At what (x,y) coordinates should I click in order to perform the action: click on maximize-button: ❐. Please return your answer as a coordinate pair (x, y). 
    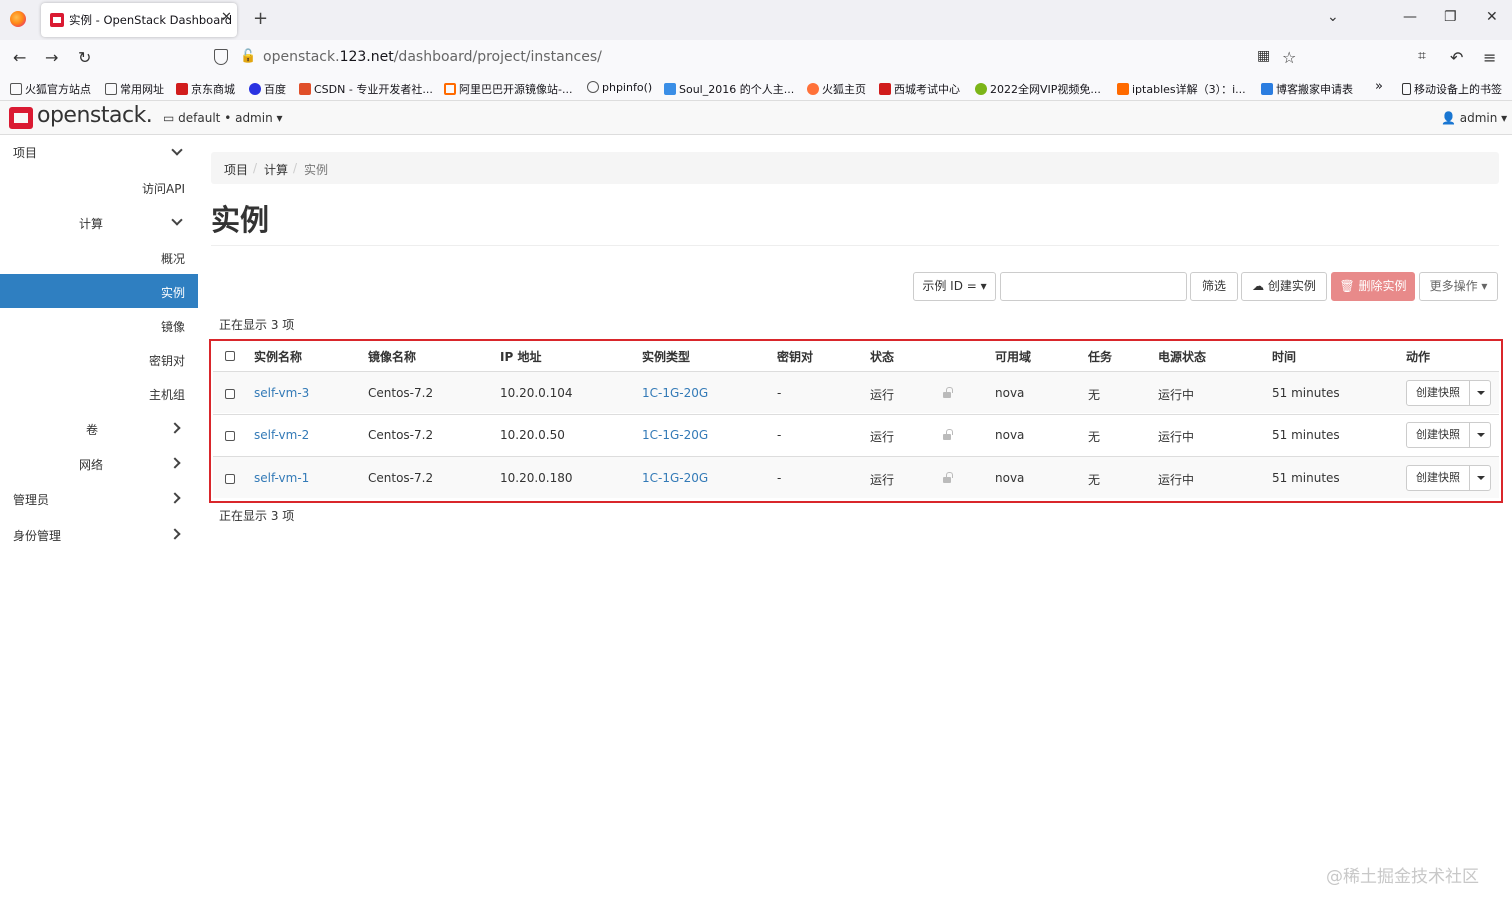
    Looking at the image, I should click on (1450, 17).